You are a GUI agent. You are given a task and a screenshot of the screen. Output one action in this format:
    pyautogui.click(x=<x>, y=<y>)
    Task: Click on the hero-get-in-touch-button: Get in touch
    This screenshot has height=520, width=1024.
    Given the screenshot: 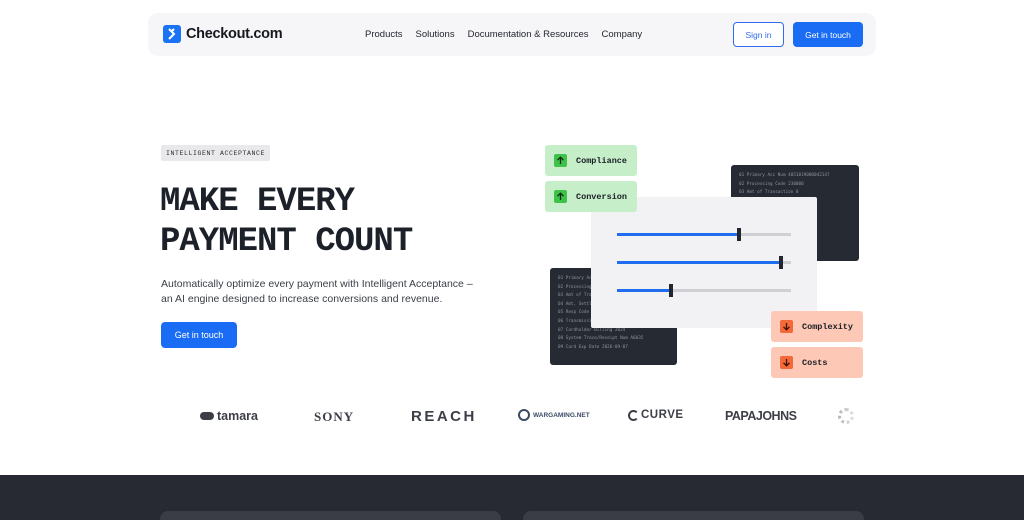 What is the action you would take?
    pyautogui.click(x=199, y=335)
    